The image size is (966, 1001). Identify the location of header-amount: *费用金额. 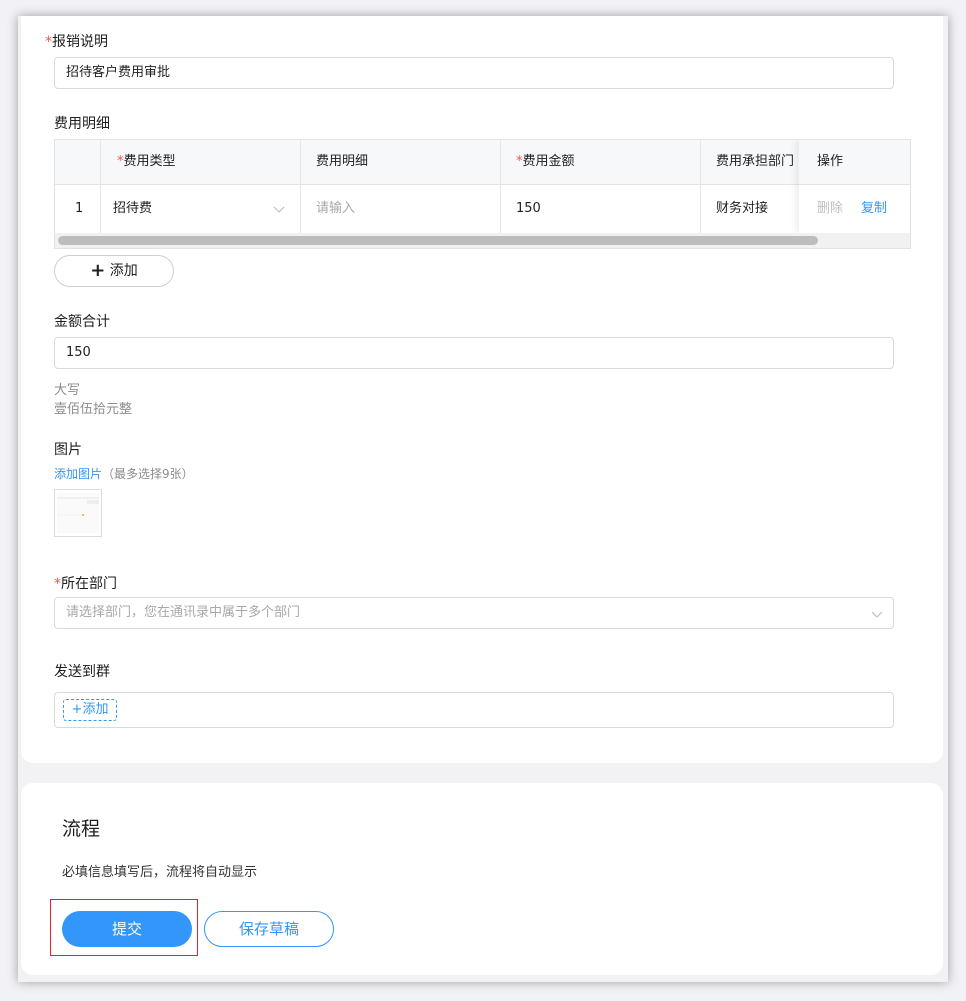
(545, 161).